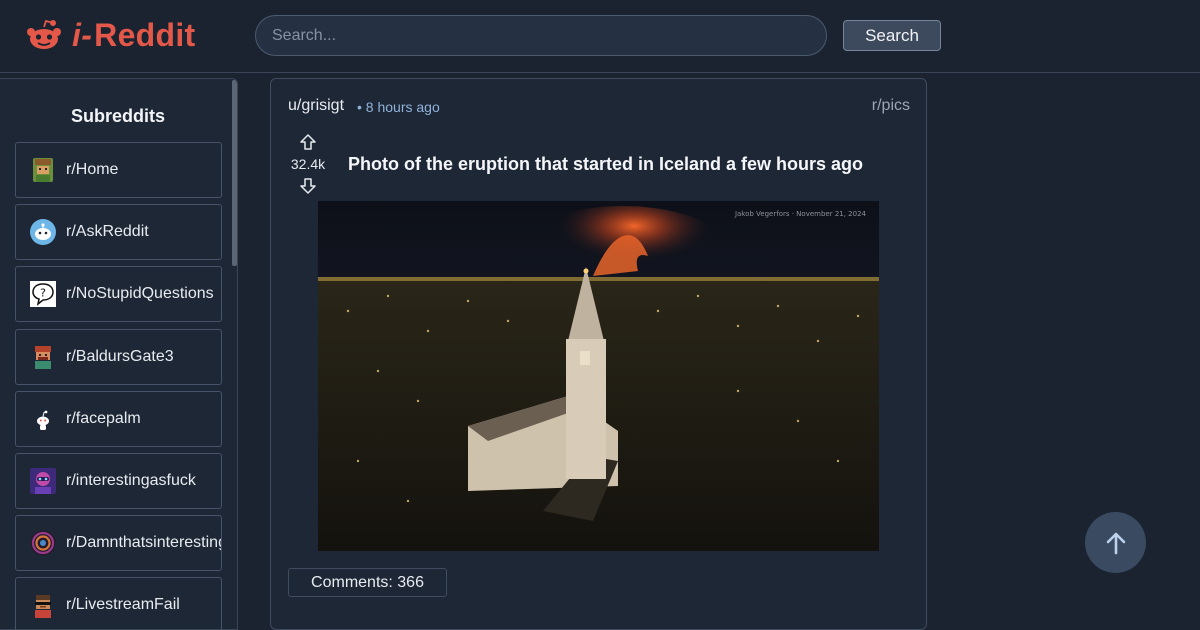  I want to click on comments-button: Comments: 366, so click(367, 582).